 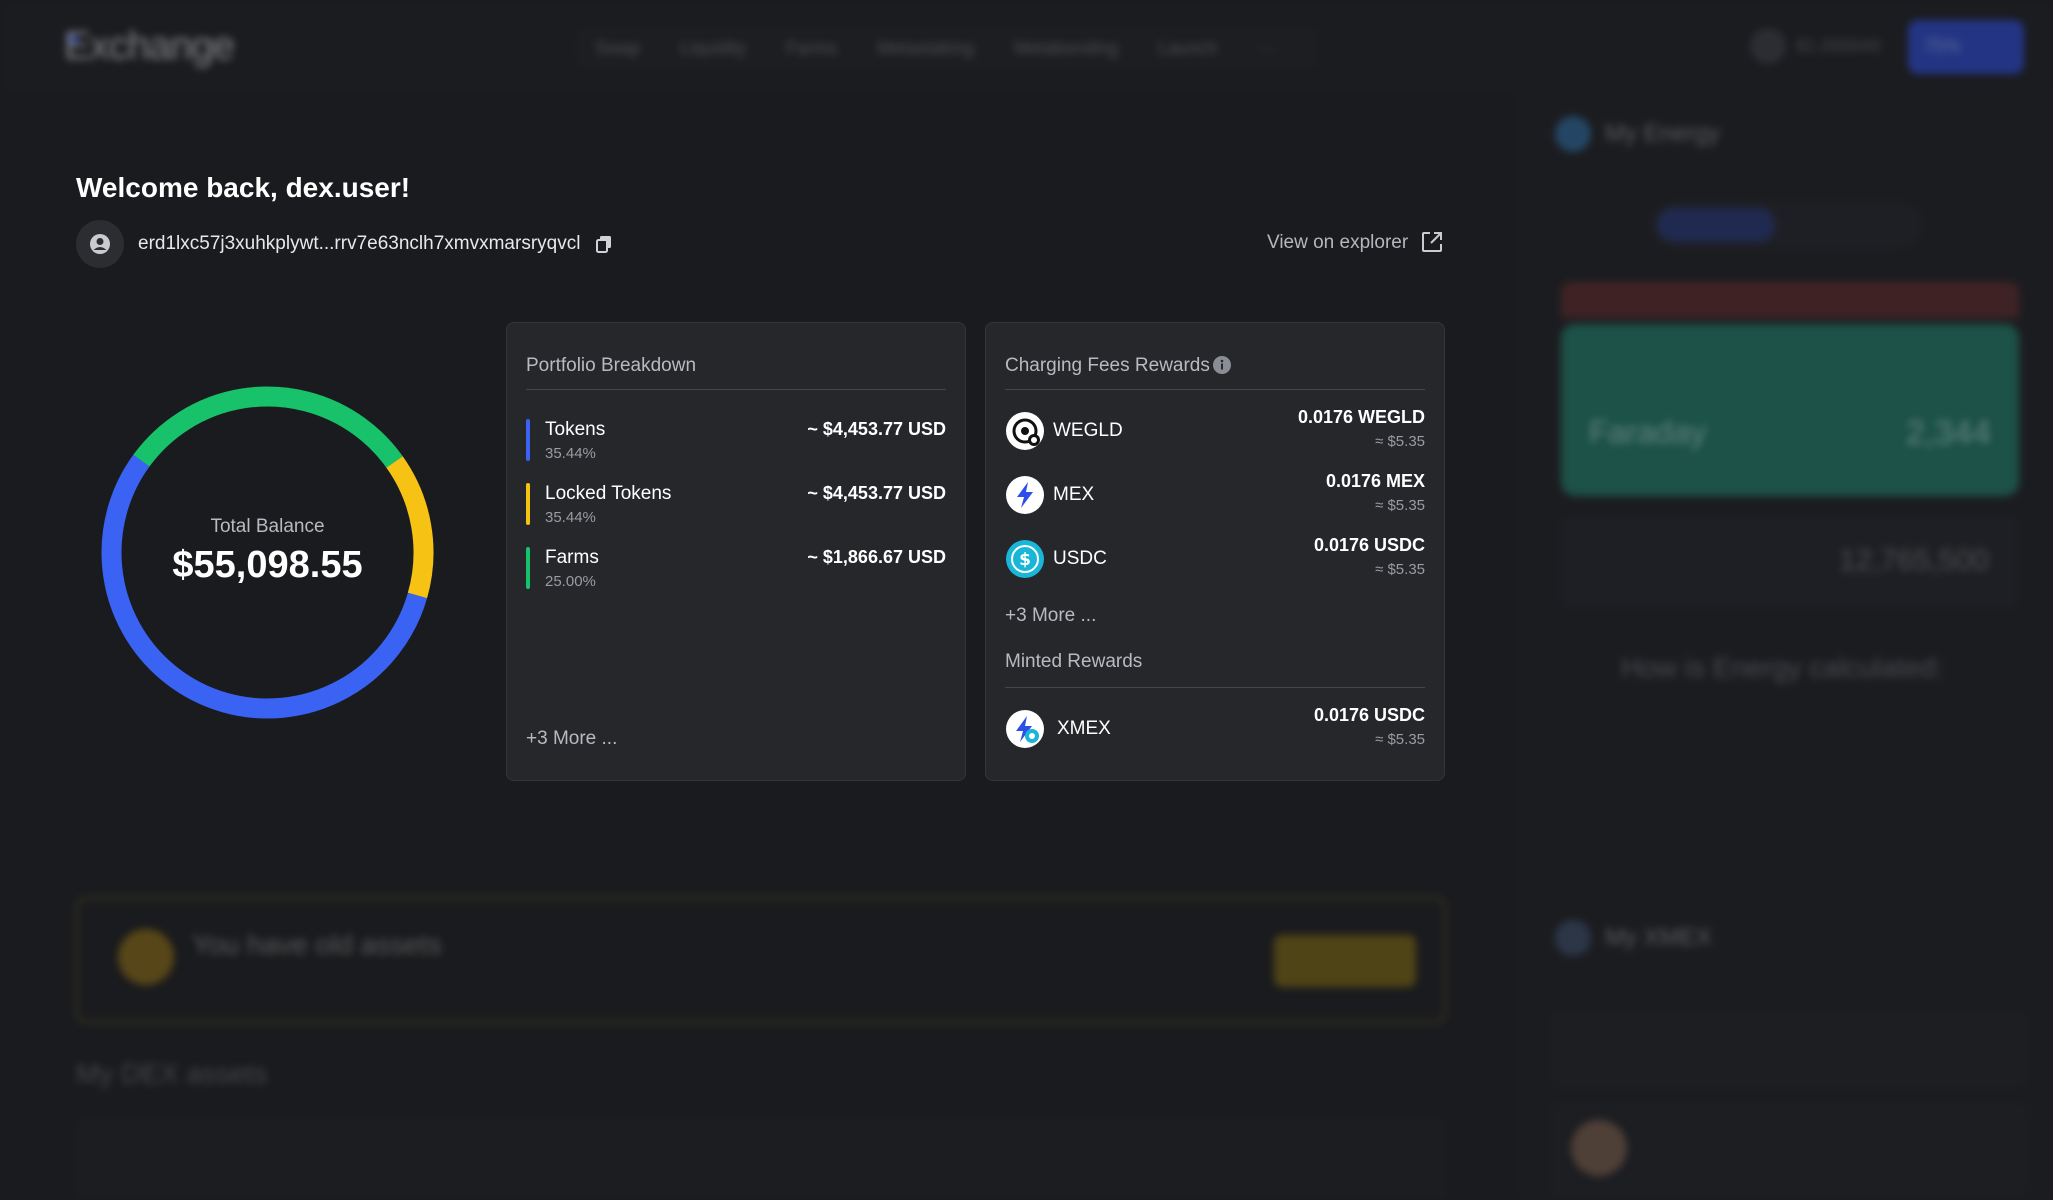 What do you see at coordinates (1948, 433) in the screenshot?
I see `league-position: 2,344` at bounding box center [1948, 433].